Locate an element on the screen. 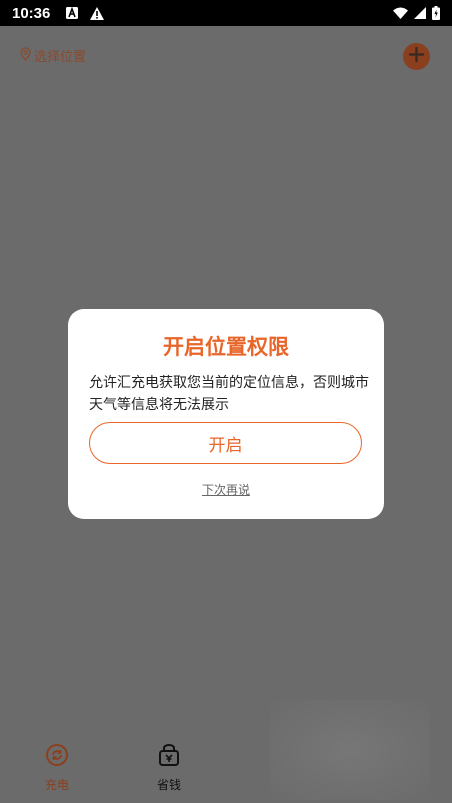 This screenshot has width=452, height=803. location-pin-icon is located at coordinates (25, 55).